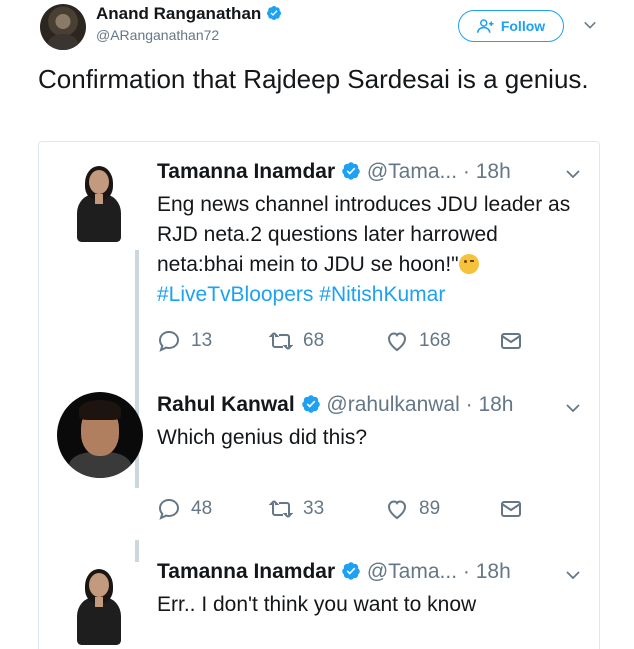 Image resolution: width=634 pixels, height=649 pixels. I want to click on tweet-author-line: Rahul Kanwal @rahulkanwal · 18h, so click(335, 405).